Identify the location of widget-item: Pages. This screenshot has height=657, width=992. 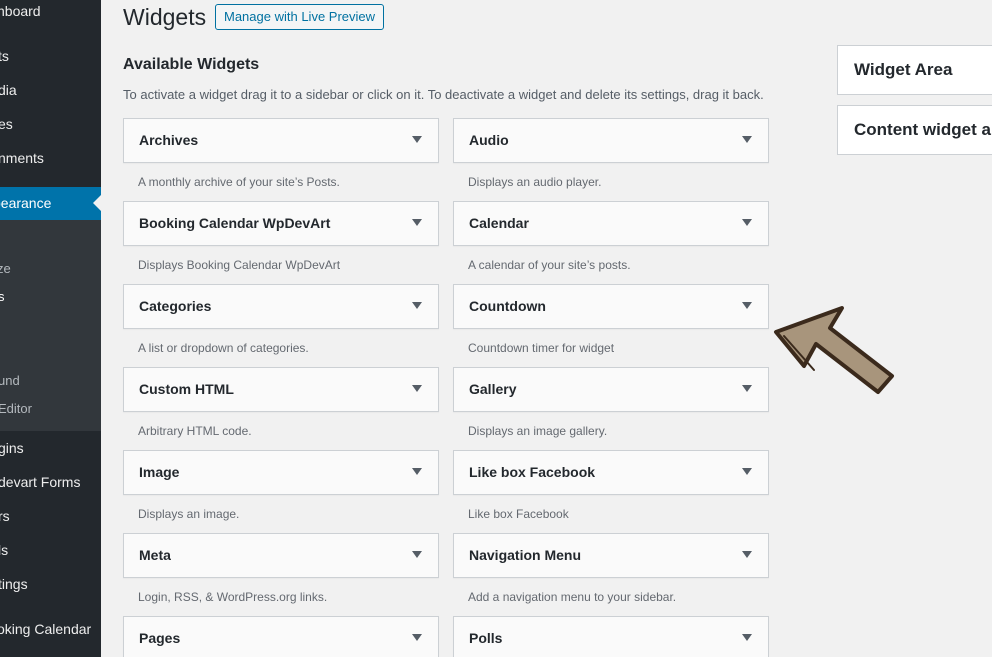
(281, 636).